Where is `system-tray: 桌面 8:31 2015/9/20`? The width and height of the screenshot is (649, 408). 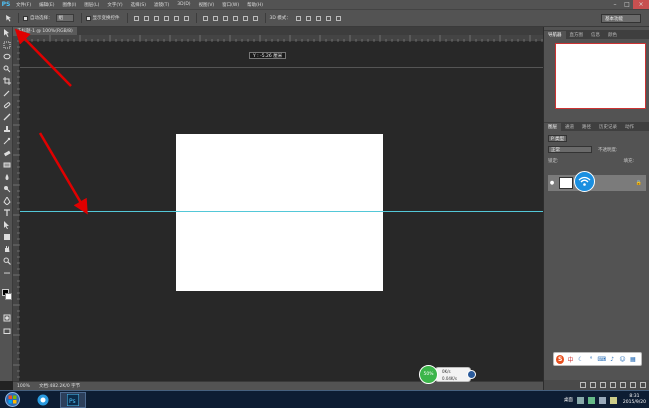
system-tray: 桌面 8:31 2015/9/20 is located at coordinates (605, 399).